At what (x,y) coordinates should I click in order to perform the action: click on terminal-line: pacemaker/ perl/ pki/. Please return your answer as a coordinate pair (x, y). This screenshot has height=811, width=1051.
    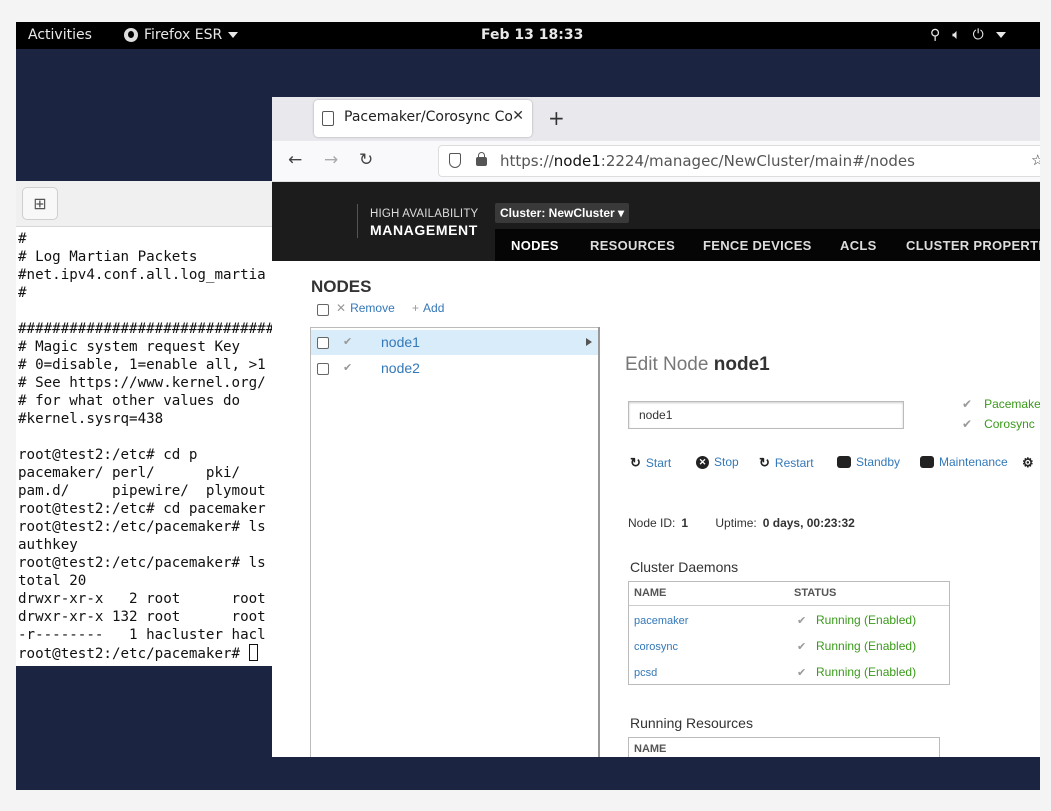
    Looking at the image, I should click on (129, 473).